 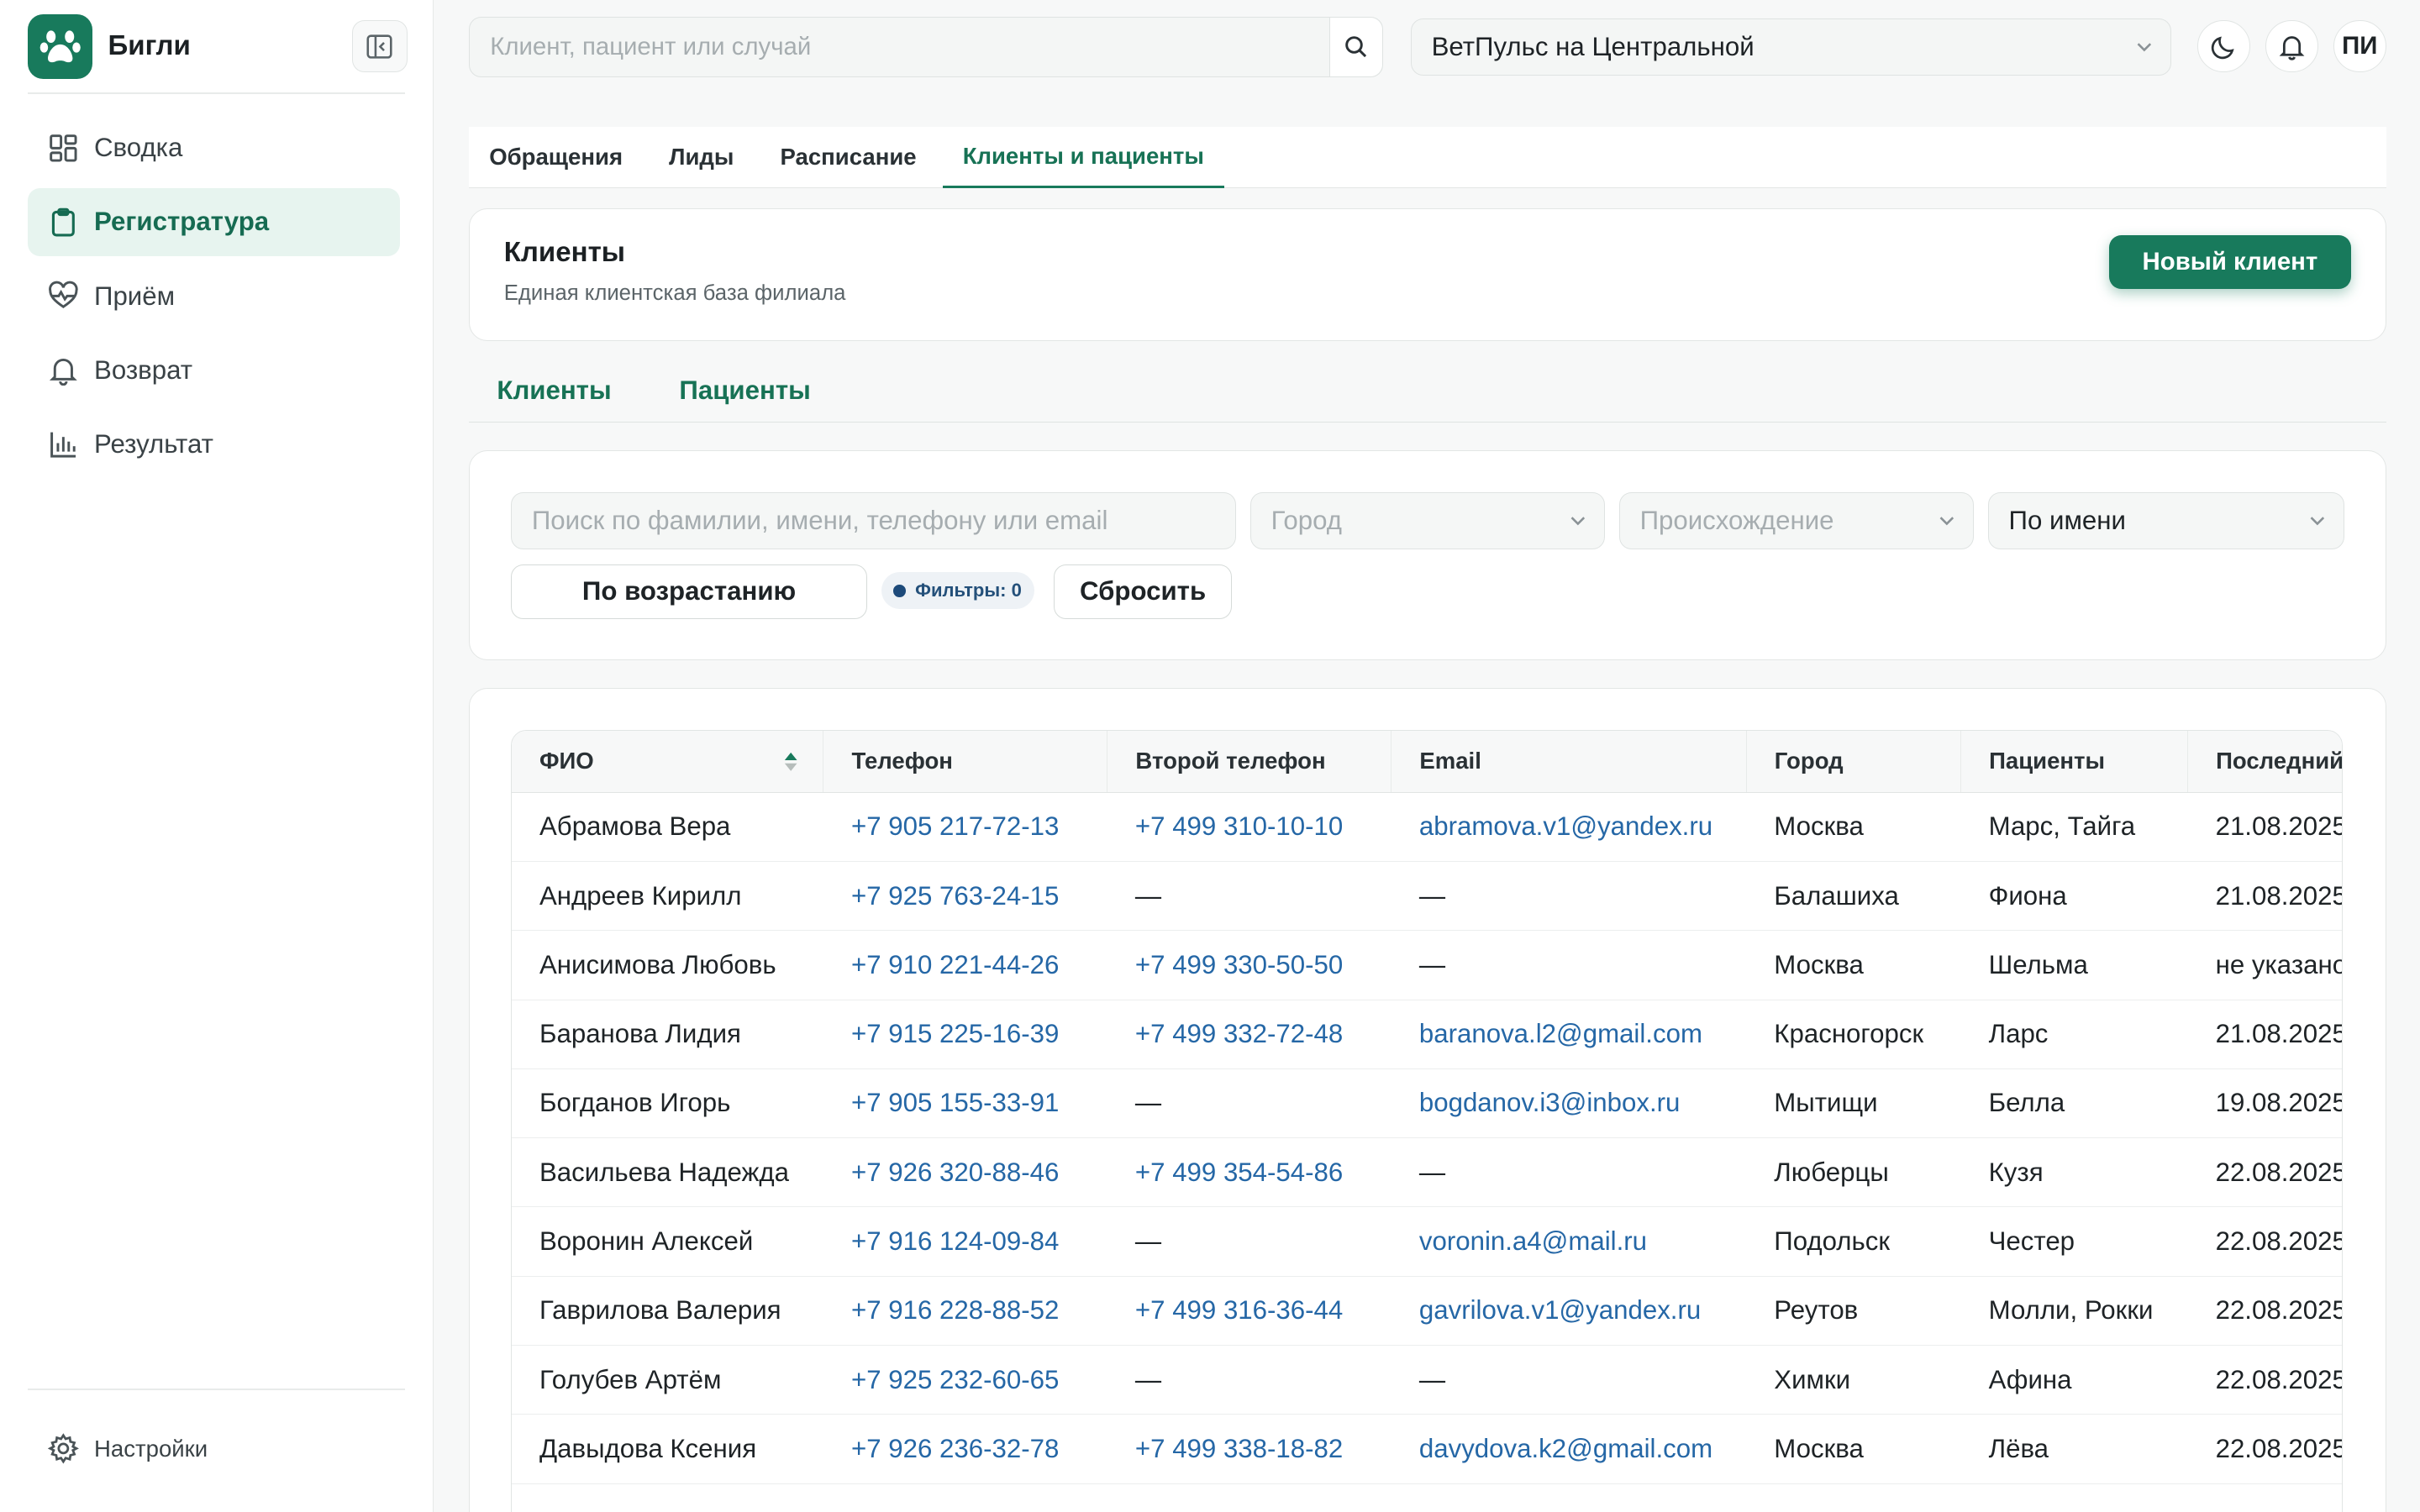 What do you see at coordinates (848, 157) in the screenshot?
I see `tab-schedule: Расписание` at bounding box center [848, 157].